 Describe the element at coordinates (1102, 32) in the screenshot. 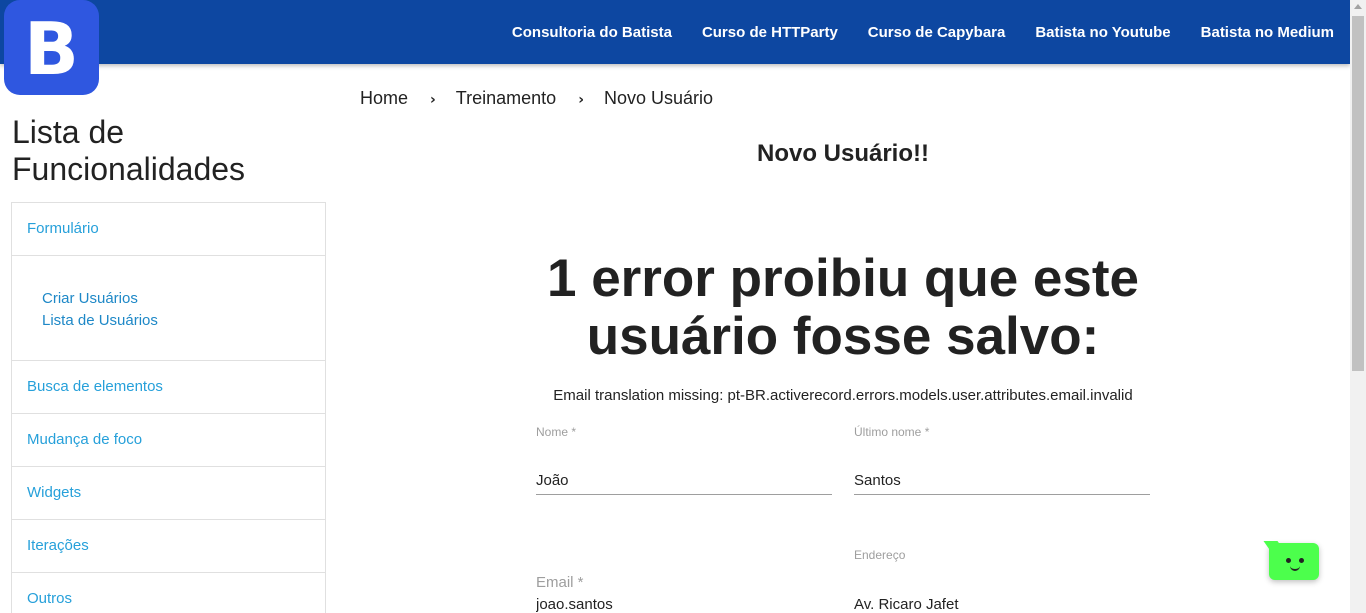

I see `nav-link-youtube: Batista no Youtube` at that location.